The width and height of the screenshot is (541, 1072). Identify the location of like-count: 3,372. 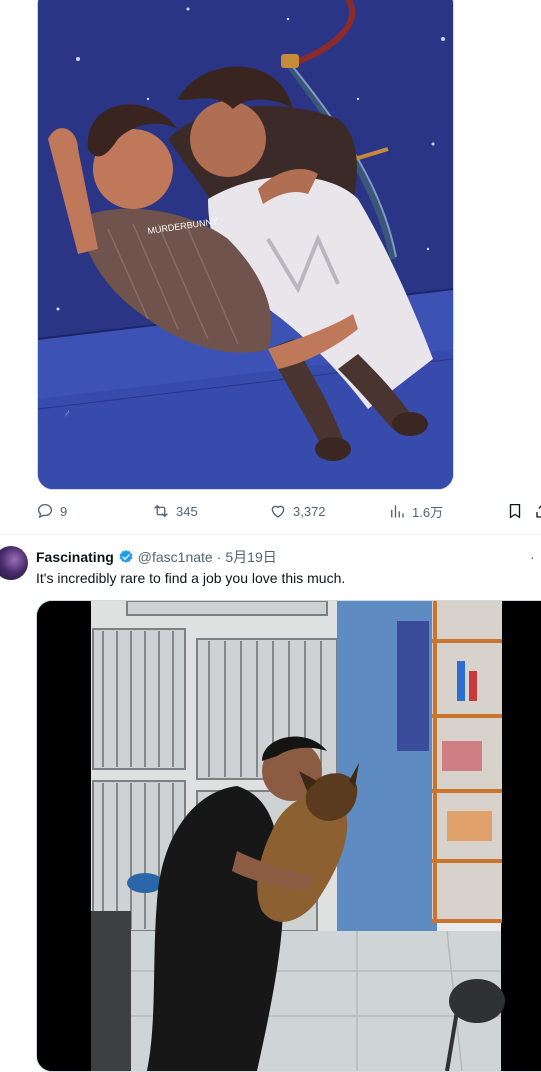
(309, 511).